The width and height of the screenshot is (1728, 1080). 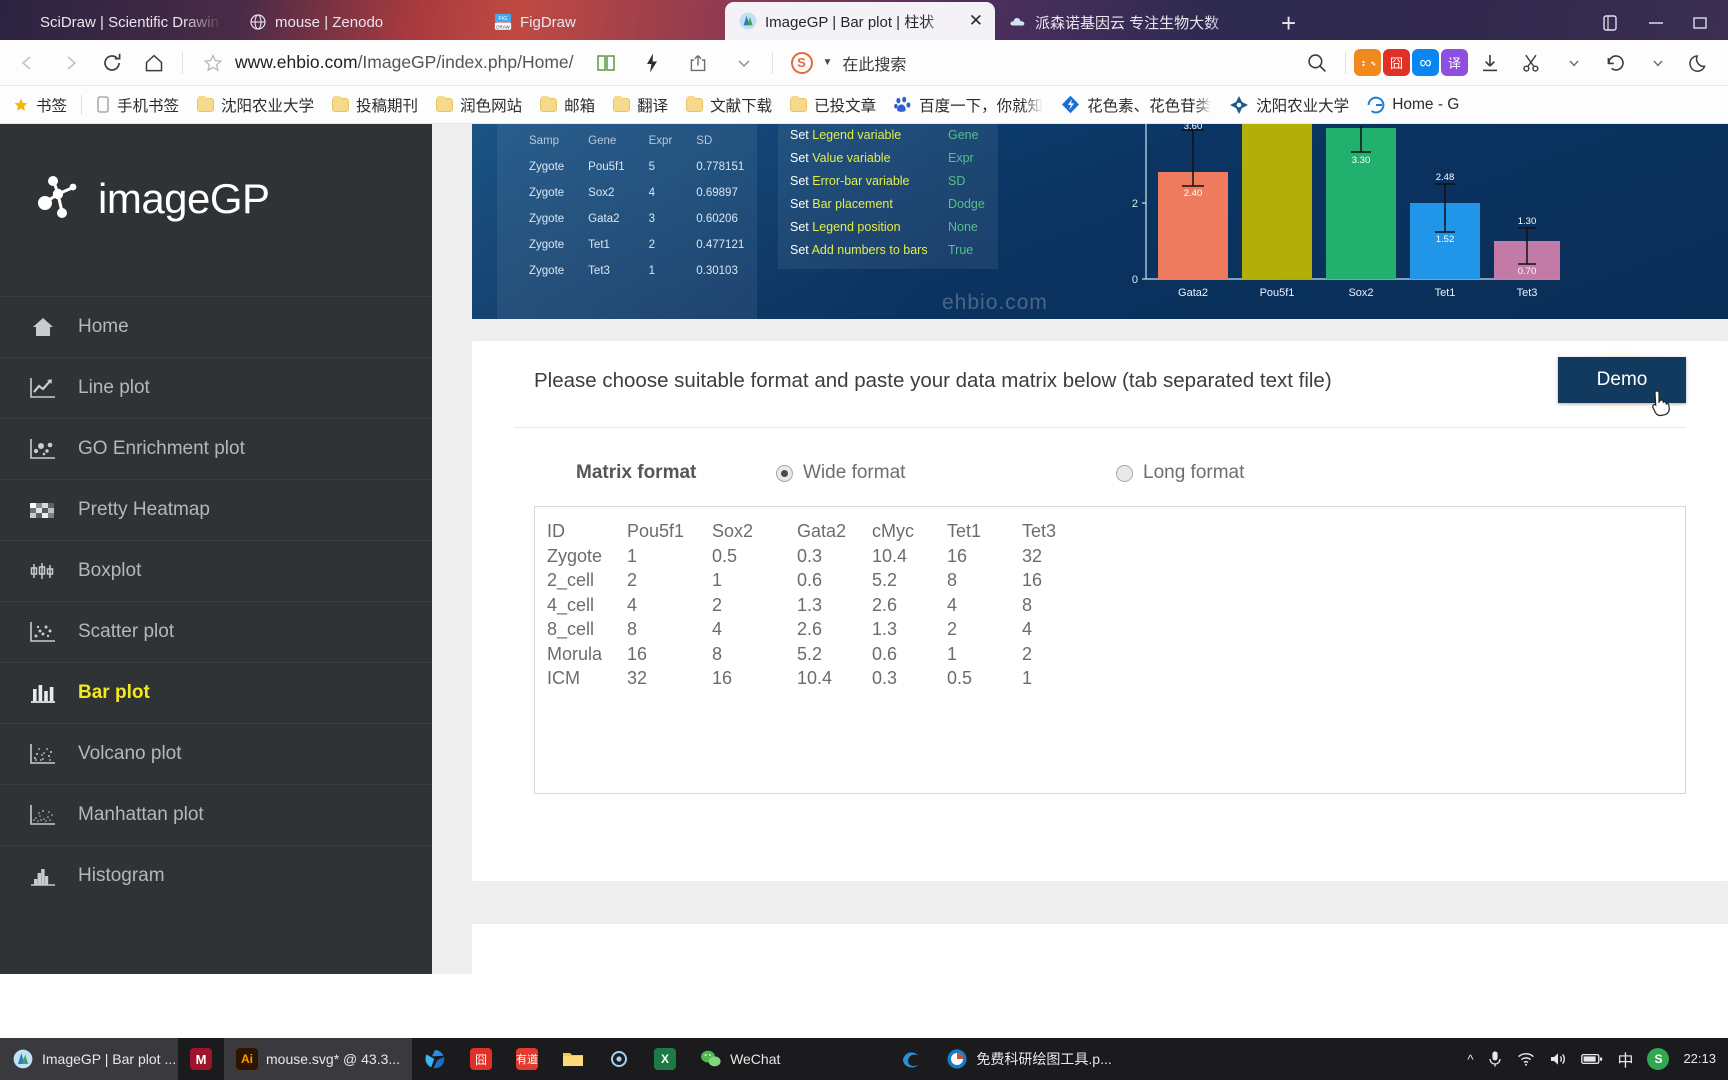 I want to click on browser-tab-figdraw: FiG DRAW FigDraw, so click(x=602, y=22).